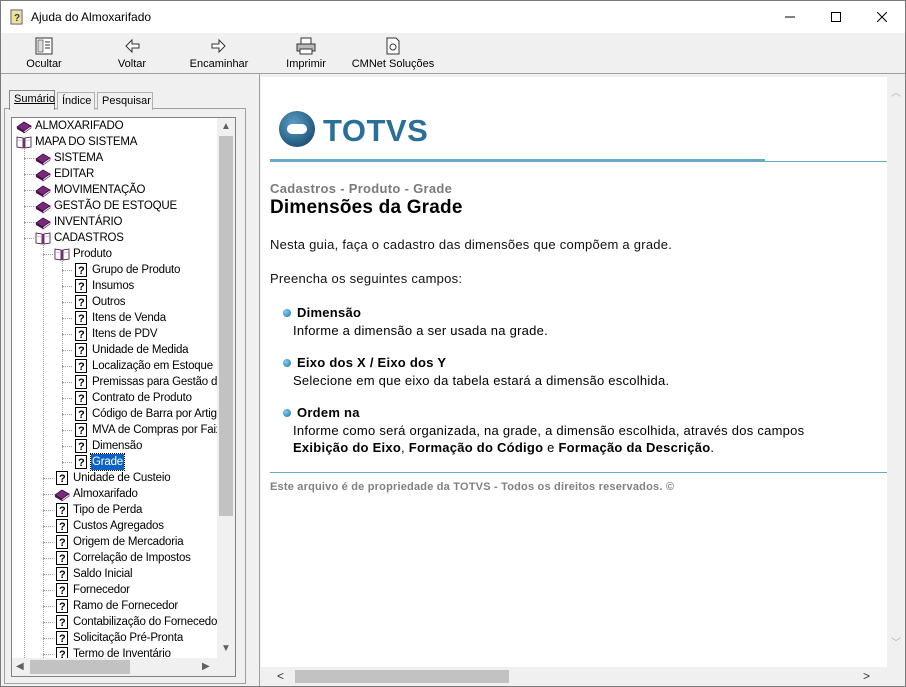 The height and width of the screenshot is (687, 906). Describe the element at coordinates (96, 494) in the screenshot. I see `tree-item: Almoxarifado` at that location.